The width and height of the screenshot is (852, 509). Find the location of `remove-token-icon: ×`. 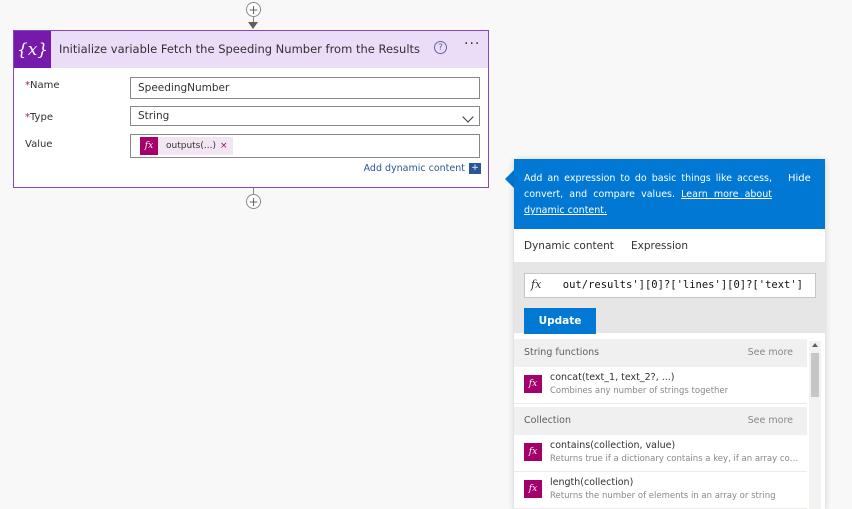

remove-token-icon: × is located at coordinates (226, 146).